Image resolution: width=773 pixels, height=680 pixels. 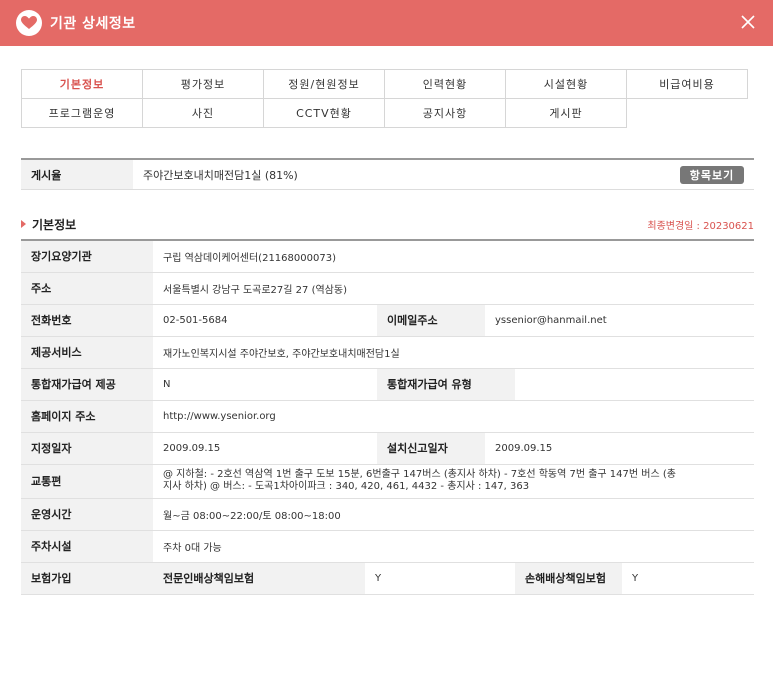 I want to click on table-row: 통합재가급여 제공 N 통합재가급여 유형, so click(x=388, y=384).